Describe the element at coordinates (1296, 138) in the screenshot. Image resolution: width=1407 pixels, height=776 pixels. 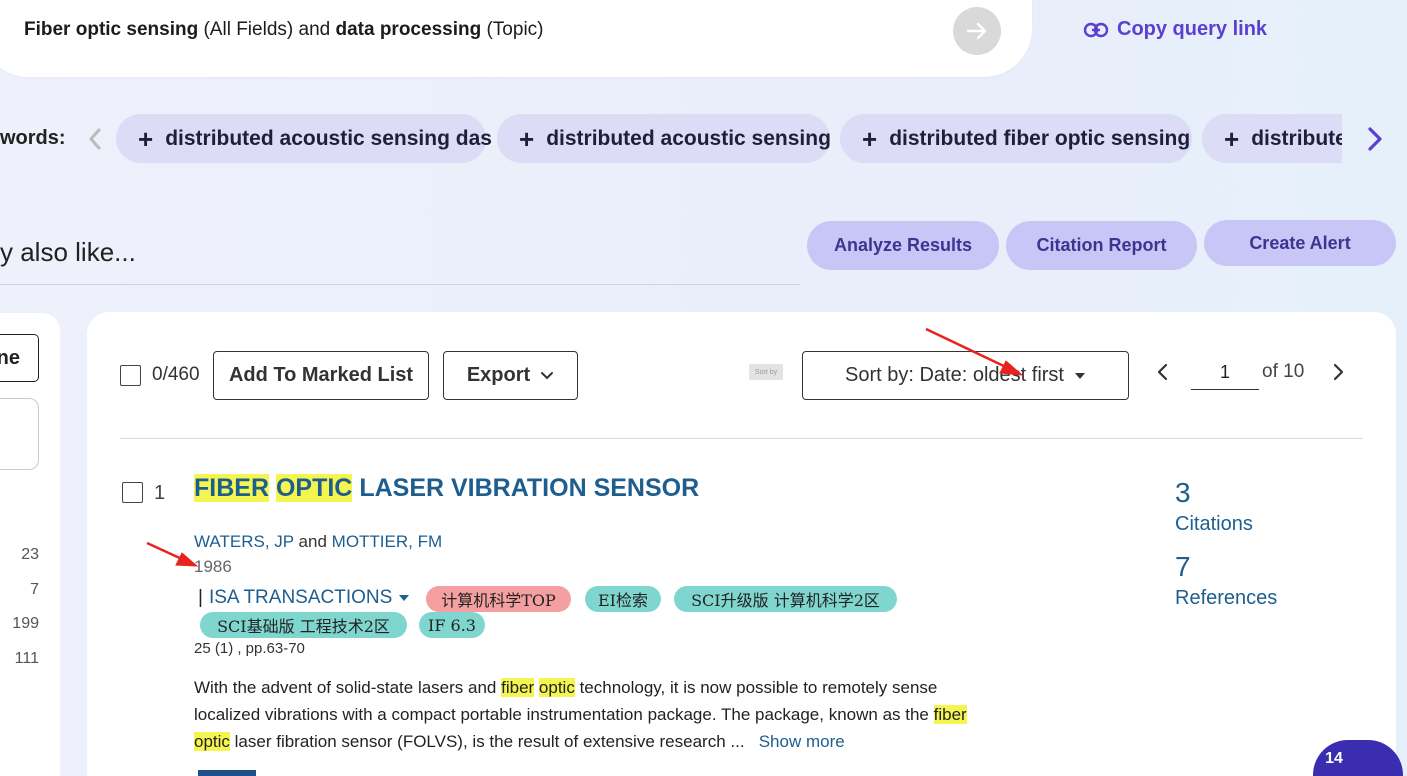
I see `keyword-chip-label: distribute` at that location.